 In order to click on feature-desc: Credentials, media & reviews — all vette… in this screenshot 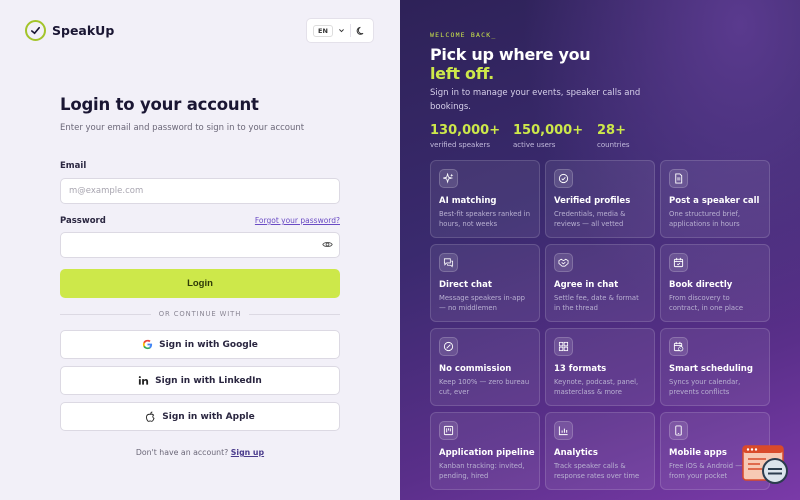, I will do `click(590, 219)`.